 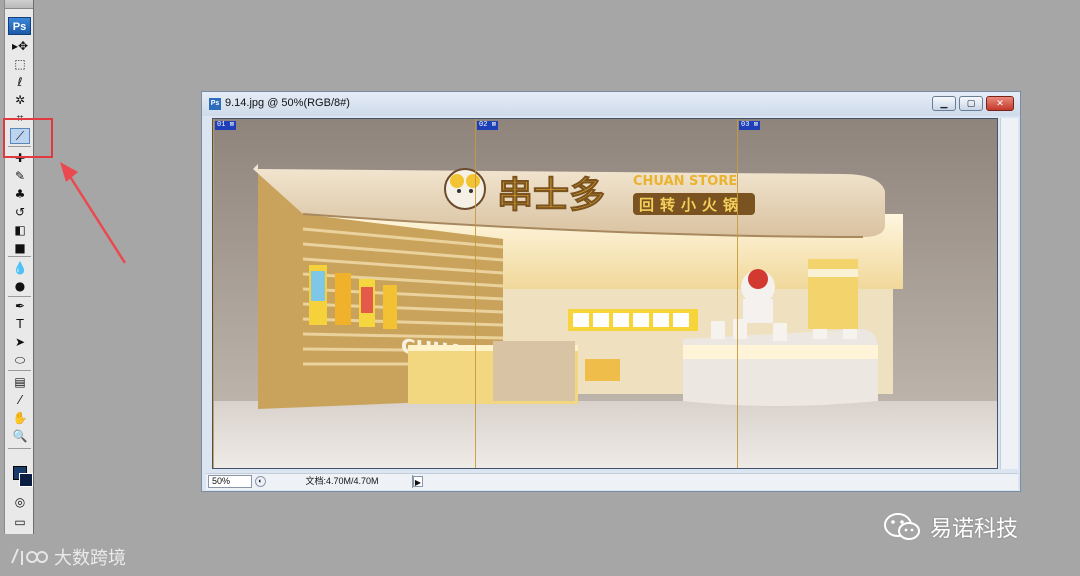 I want to click on quick-mask-icon: ◎, so click(x=20, y=502).